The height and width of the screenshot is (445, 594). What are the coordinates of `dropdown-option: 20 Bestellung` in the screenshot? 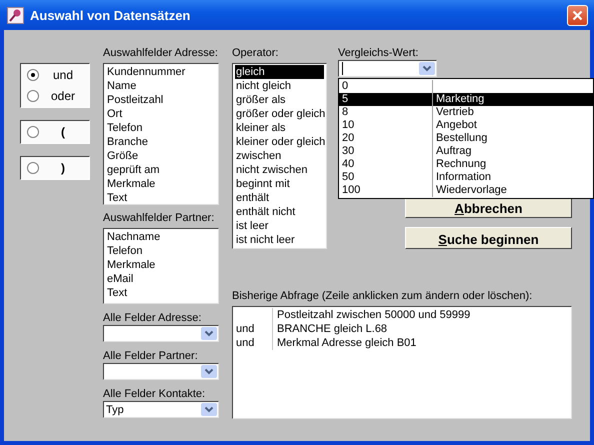 It's located at (466, 138).